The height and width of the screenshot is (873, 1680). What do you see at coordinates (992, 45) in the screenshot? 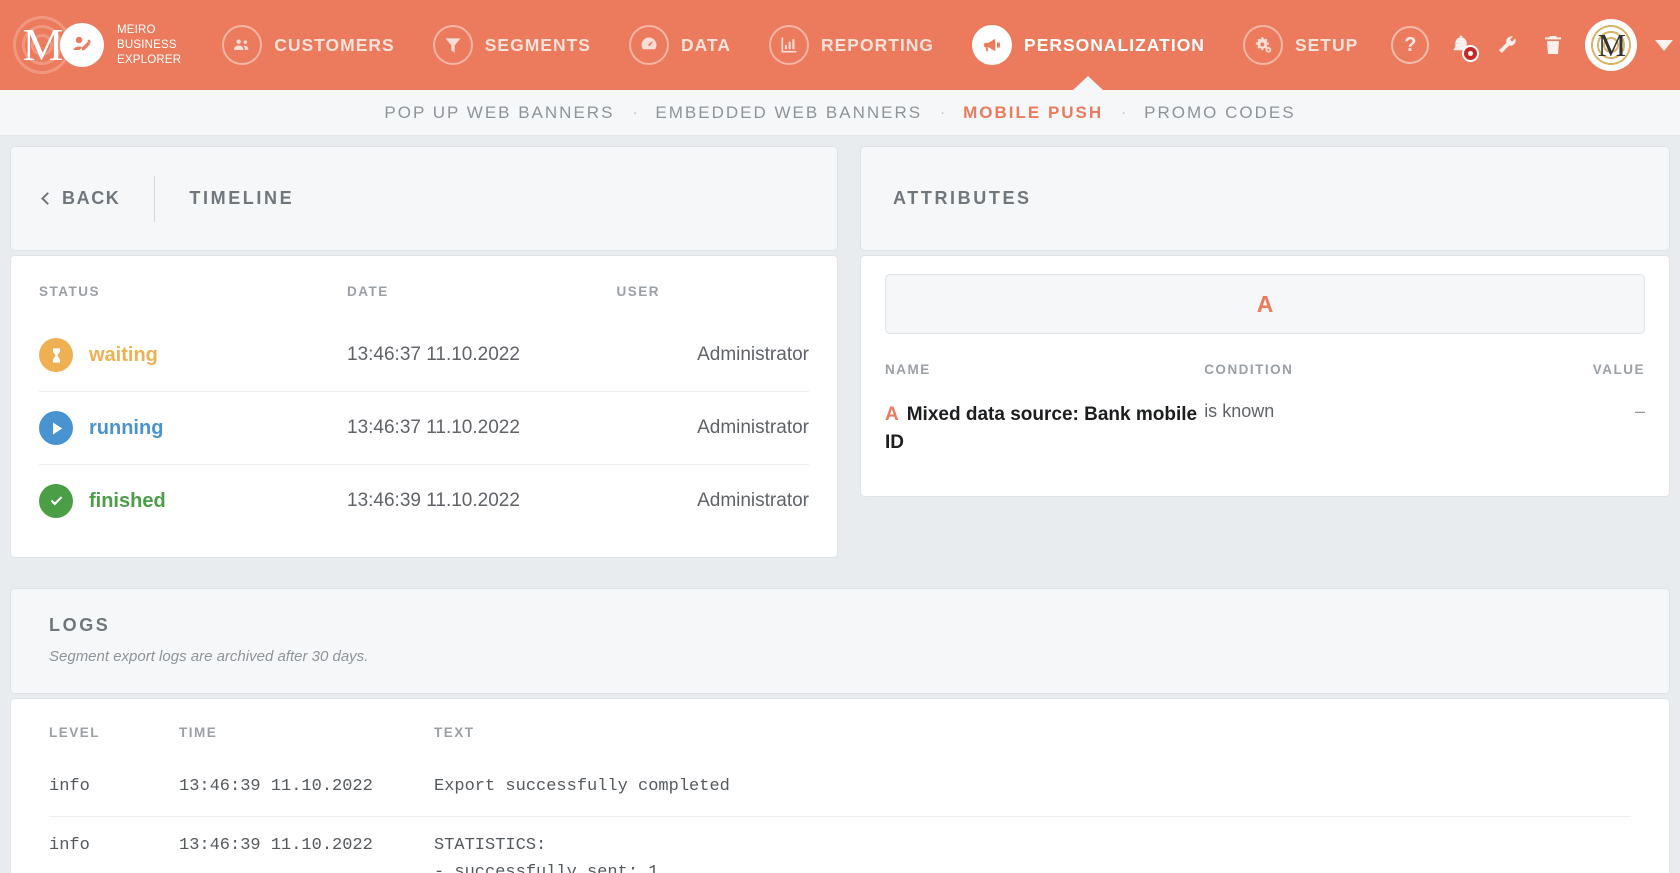
I see `megaphone-icon` at bounding box center [992, 45].